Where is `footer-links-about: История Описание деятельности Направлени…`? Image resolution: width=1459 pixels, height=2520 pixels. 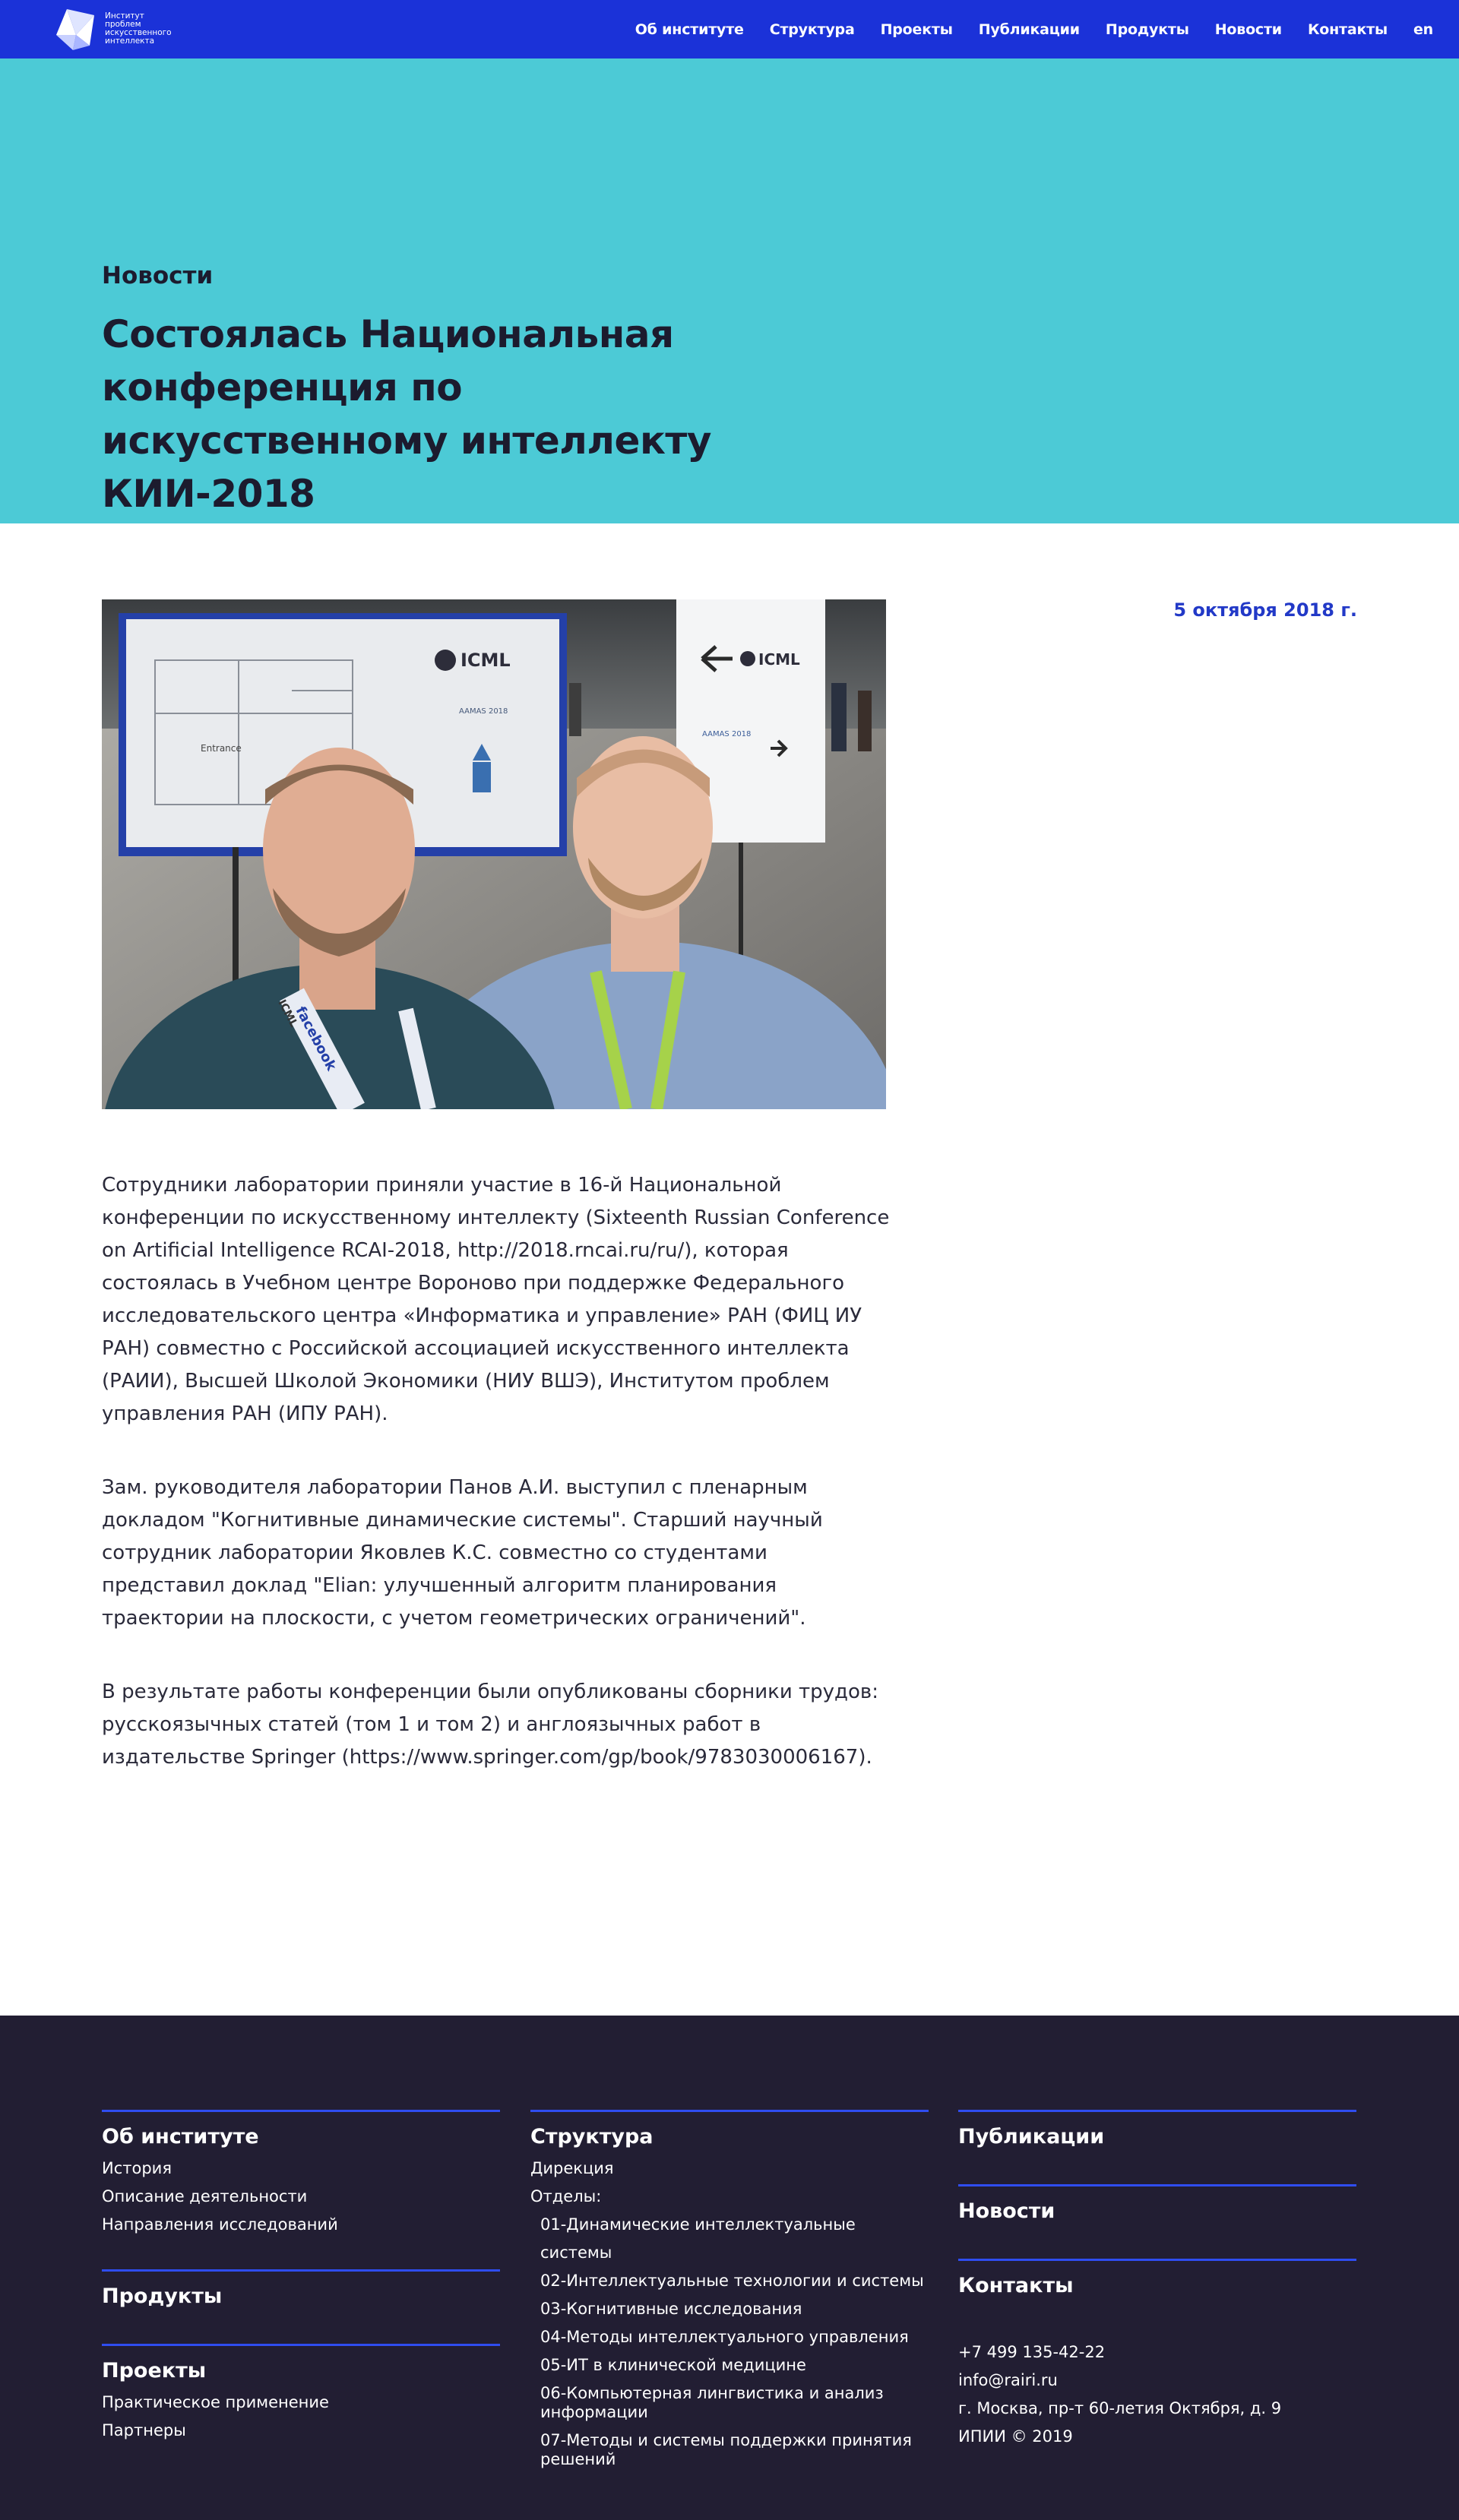 footer-links-about: История Описание деятельности Направлени… is located at coordinates (301, 2197).